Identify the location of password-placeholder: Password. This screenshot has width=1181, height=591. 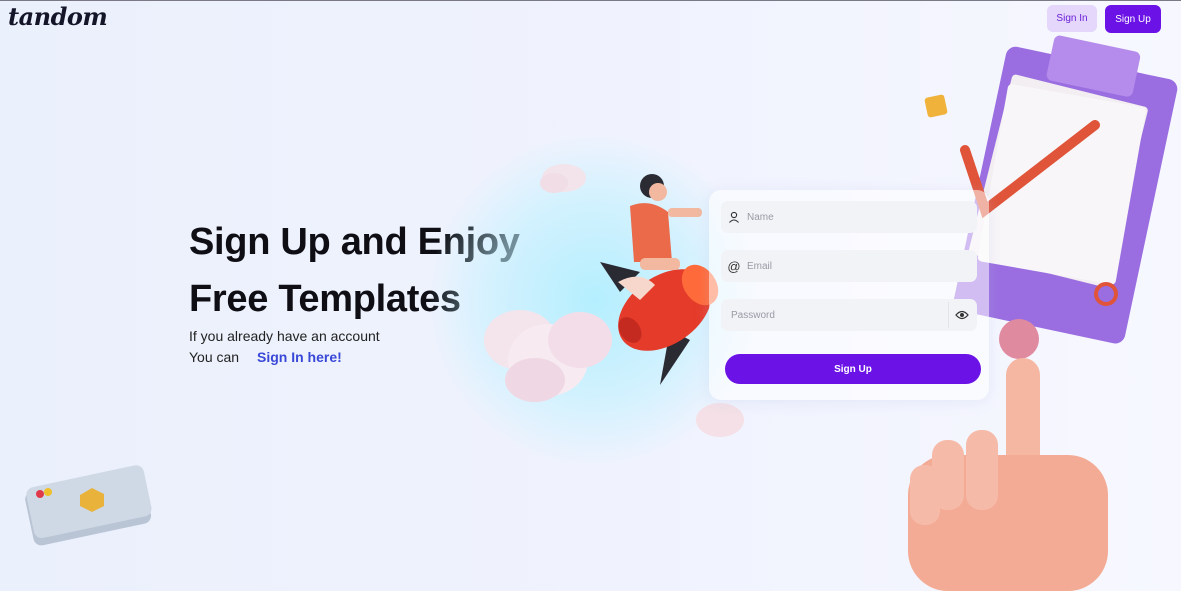
(753, 315).